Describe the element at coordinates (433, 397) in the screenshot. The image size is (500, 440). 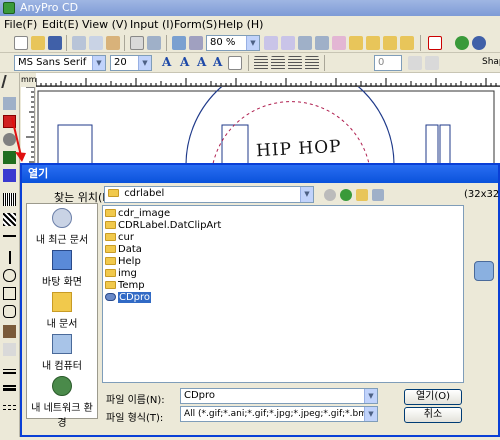
I see `open-button: 열기(O)` at that location.